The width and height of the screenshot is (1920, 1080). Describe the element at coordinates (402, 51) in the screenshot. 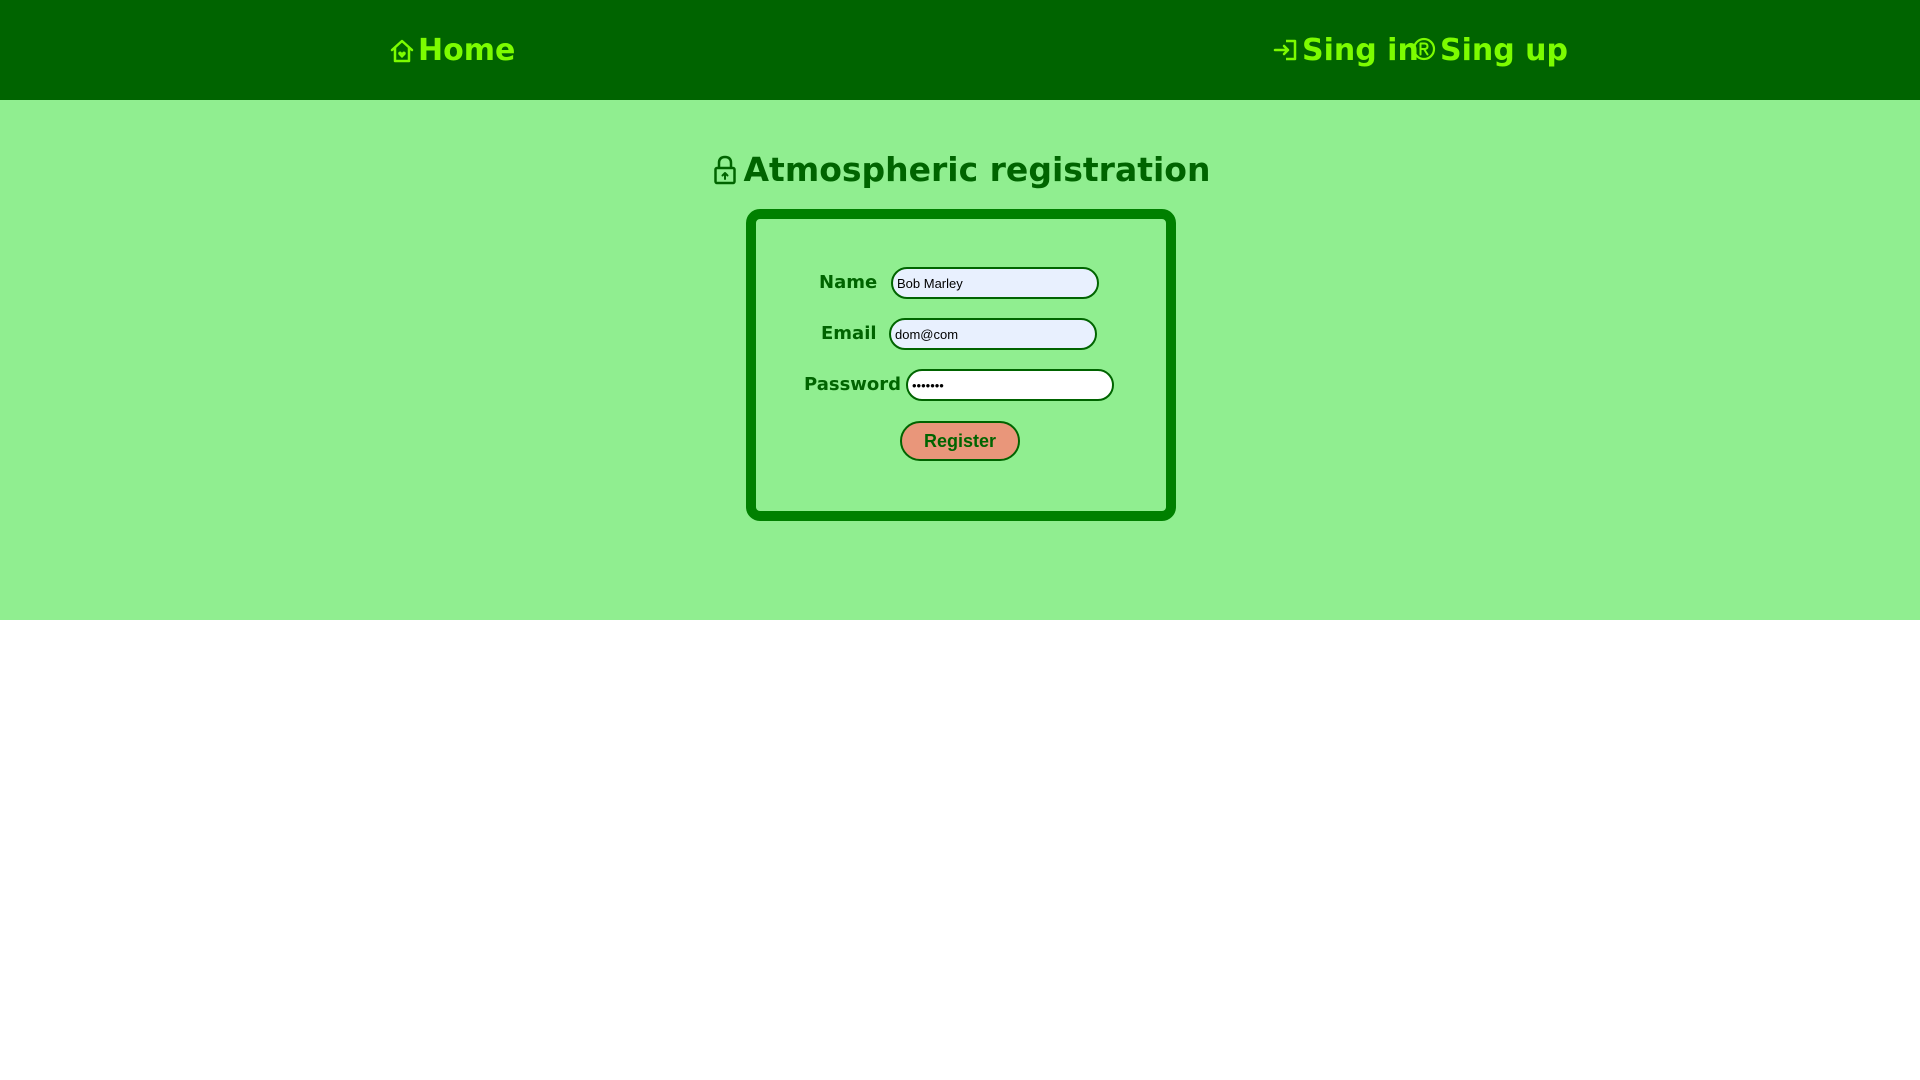

I see `home-icon` at that location.